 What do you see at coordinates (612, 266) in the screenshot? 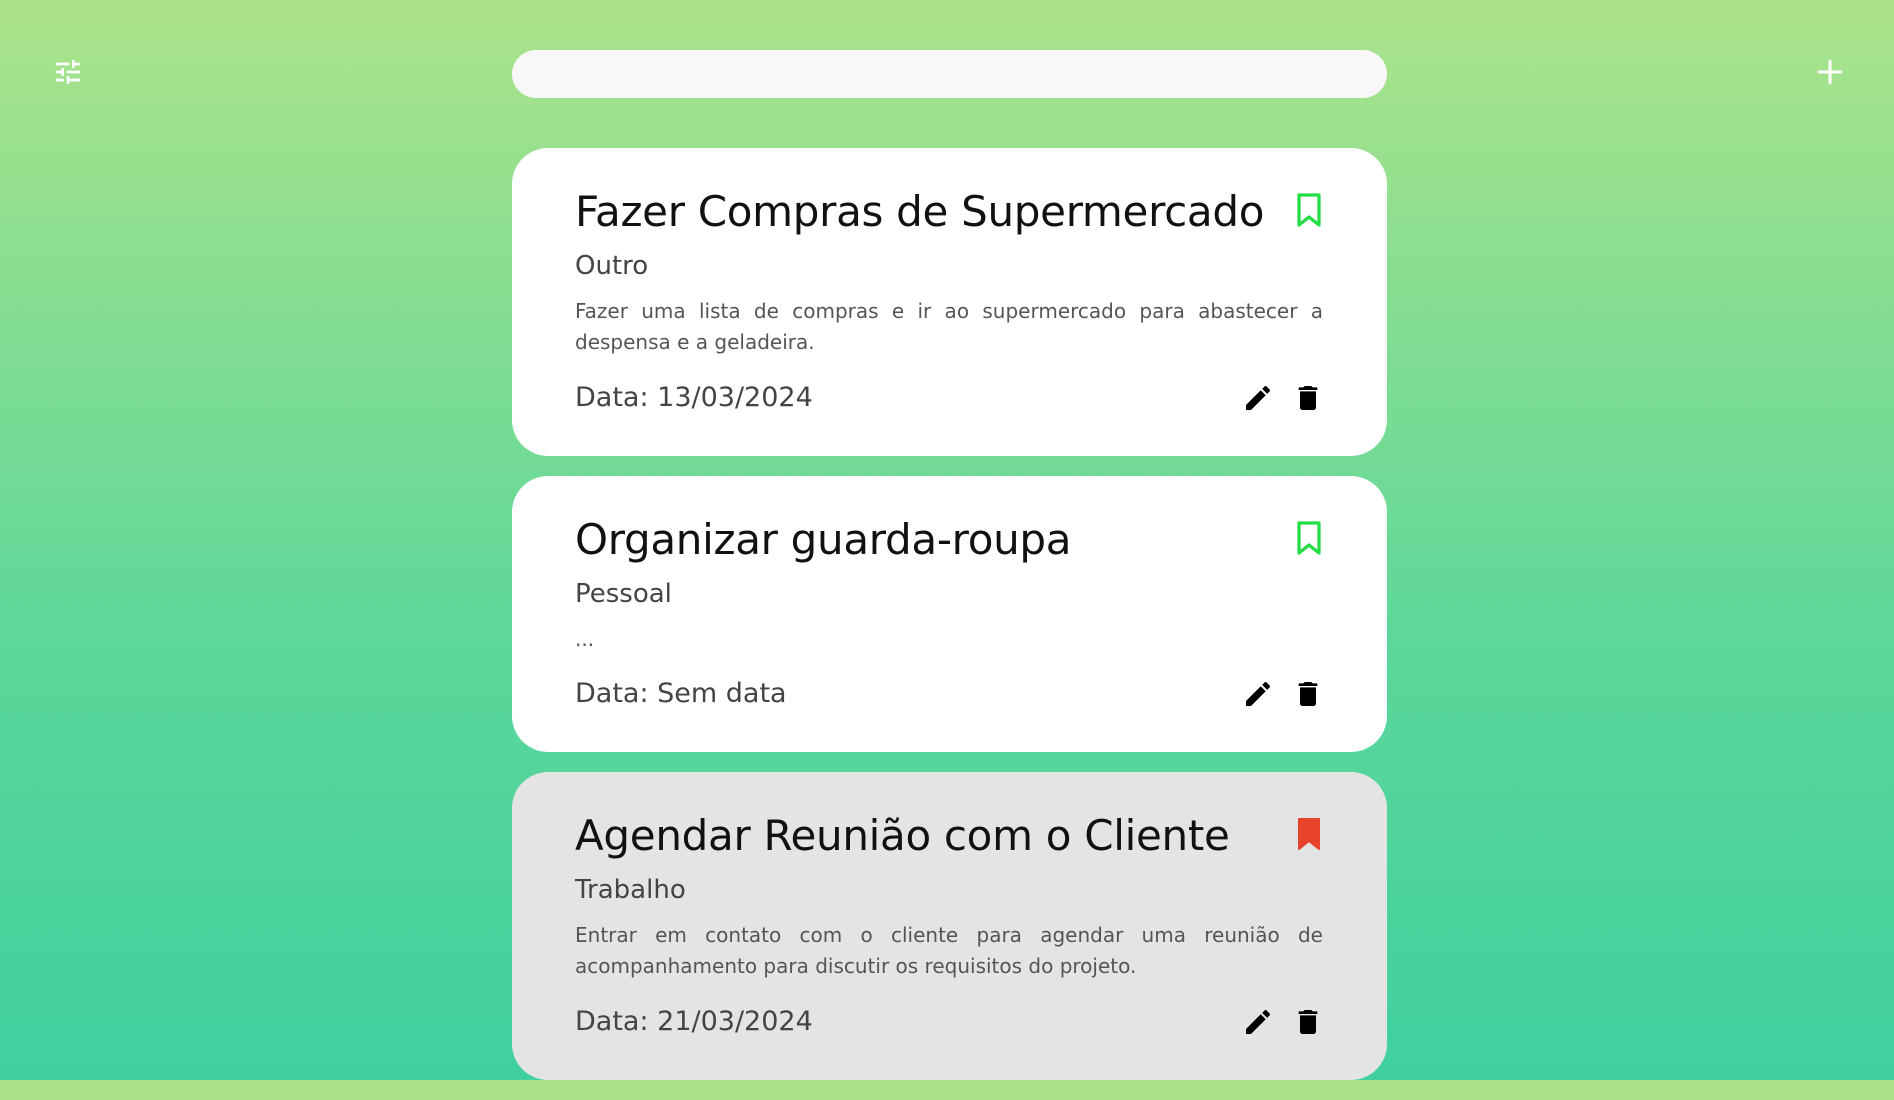
I see `task-category: Outro` at bounding box center [612, 266].